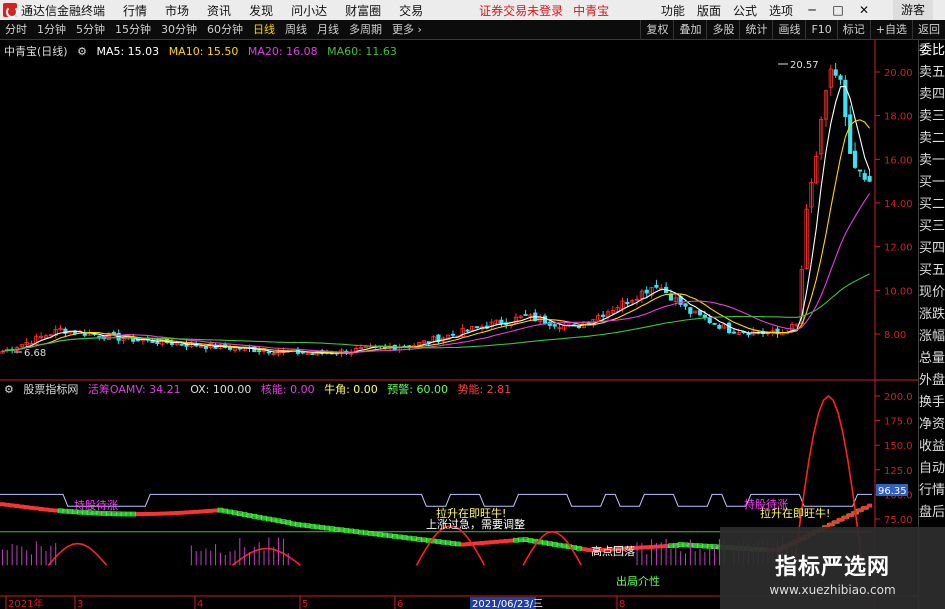 The width and height of the screenshot is (945, 609). Describe the element at coordinates (407, 30) in the screenshot. I see `period-more: 更多 ›` at that location.